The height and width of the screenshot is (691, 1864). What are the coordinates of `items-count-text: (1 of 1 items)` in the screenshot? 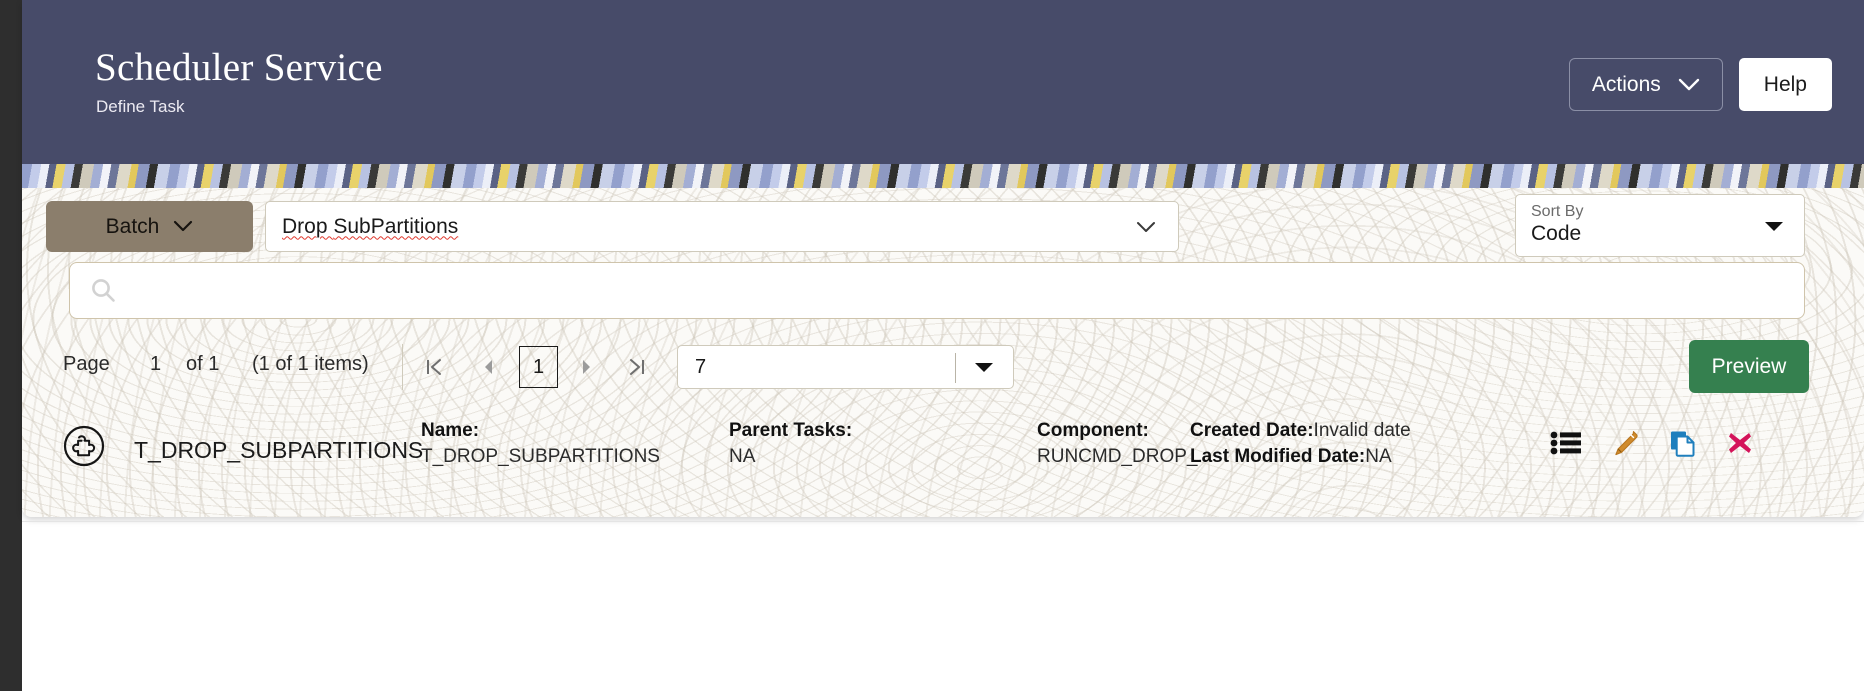 It's located at (310, 364).